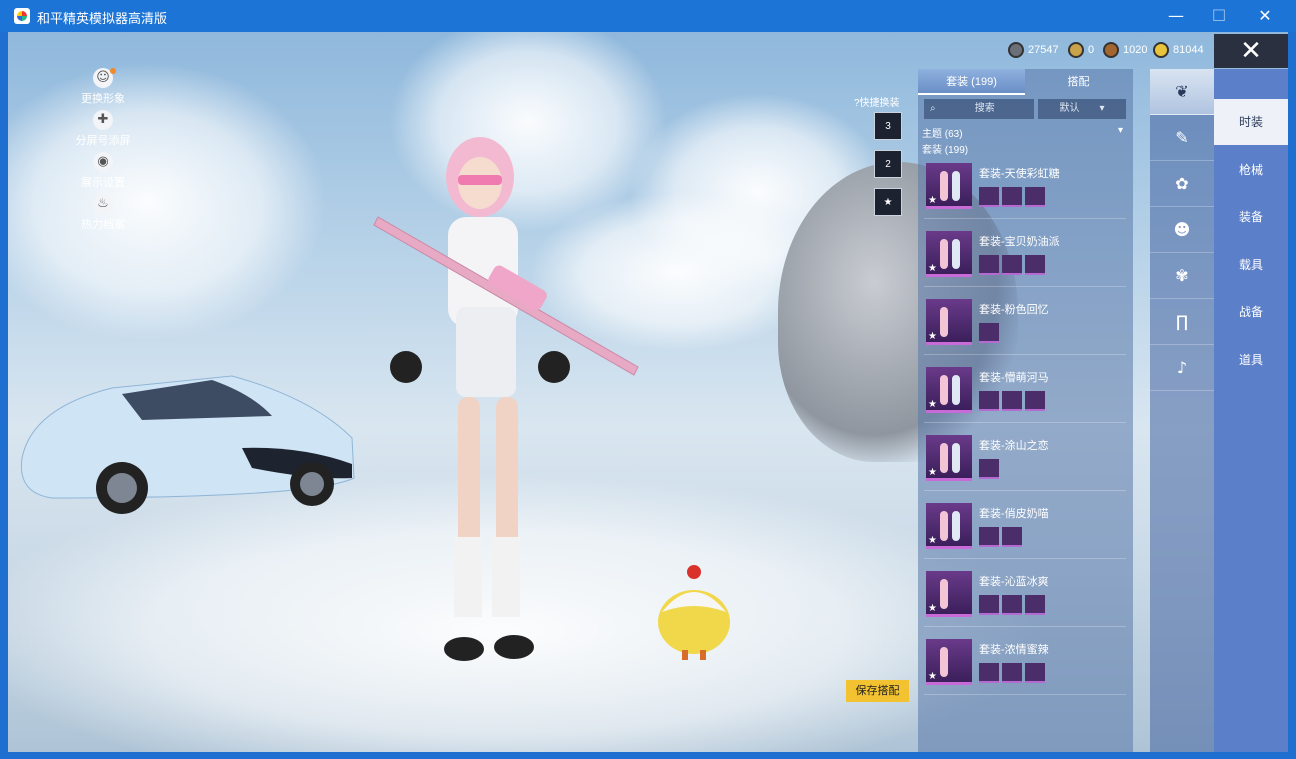 This screenshot has width=1296, height=759. I want to click on currency-item: 0, so click(1081, 50).